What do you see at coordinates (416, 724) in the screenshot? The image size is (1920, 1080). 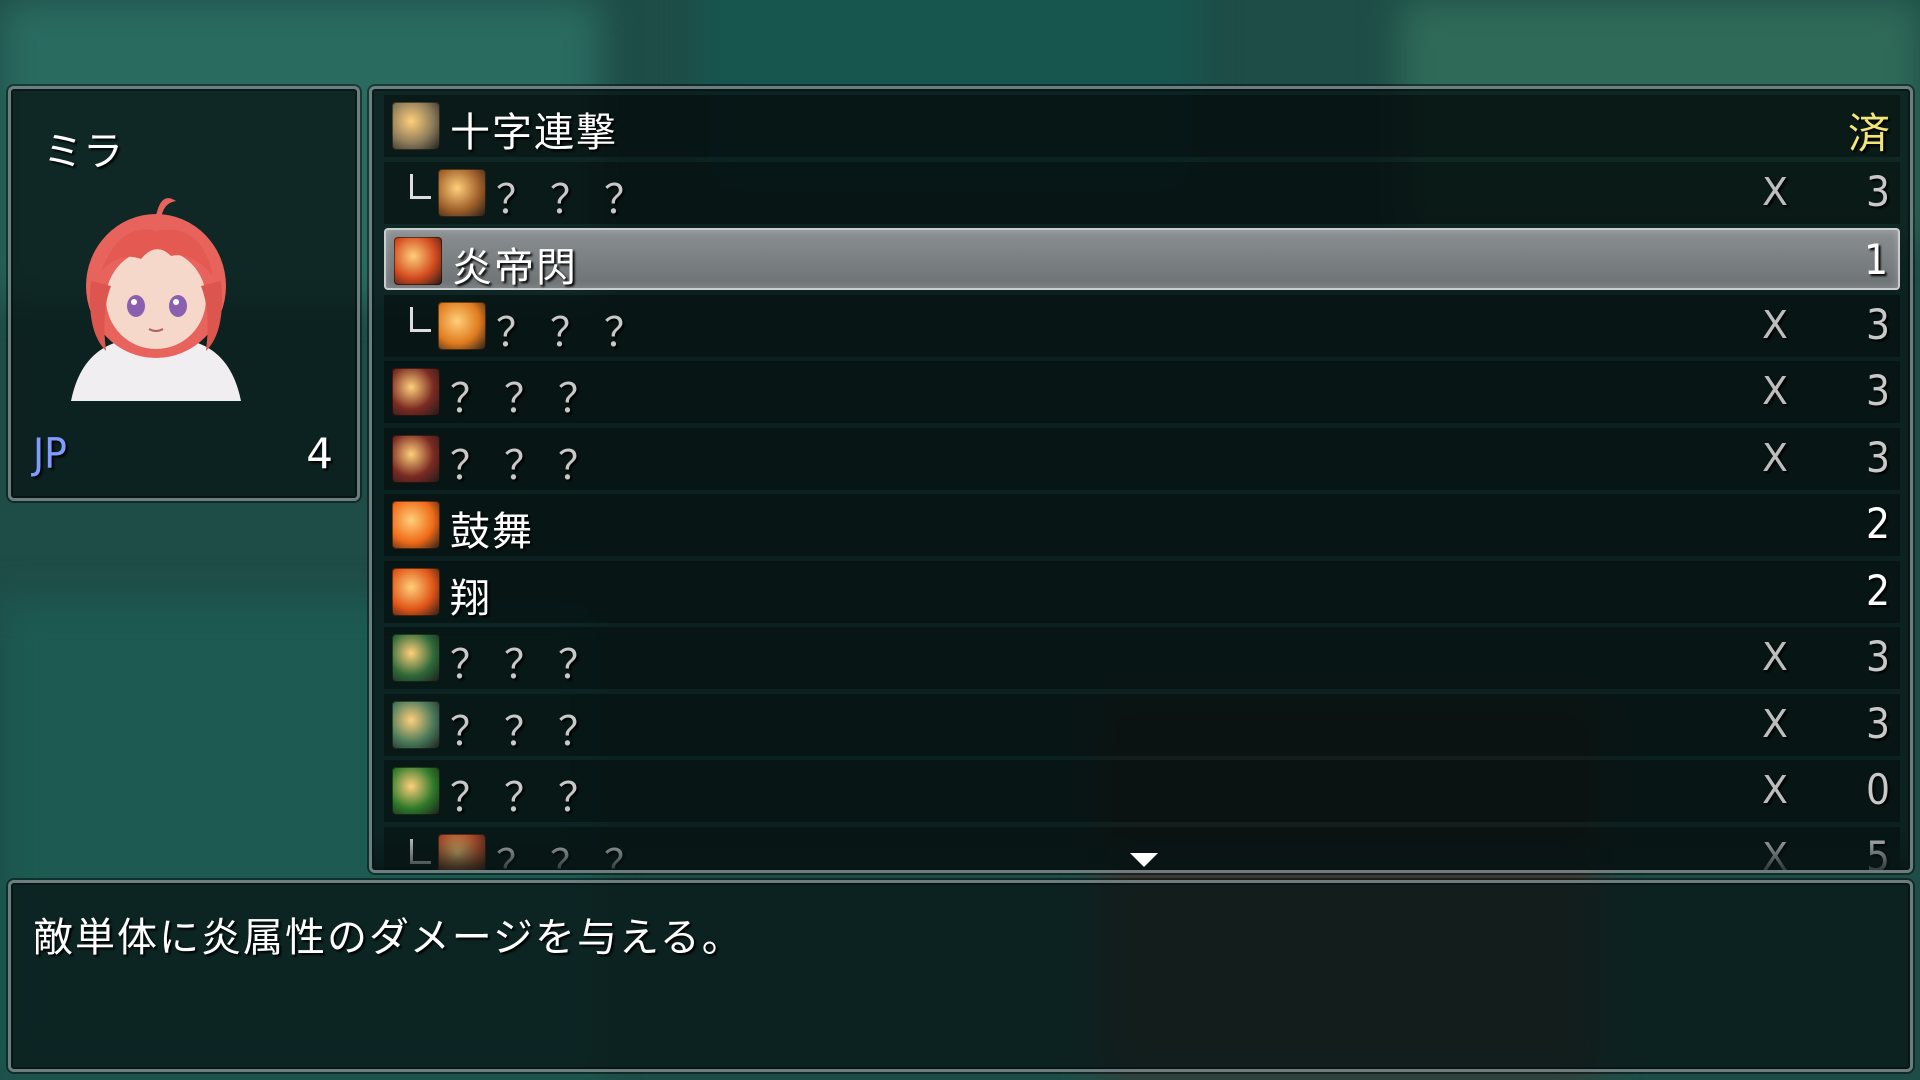 I see `green-blade-icon` at bounding box center [416, 724].